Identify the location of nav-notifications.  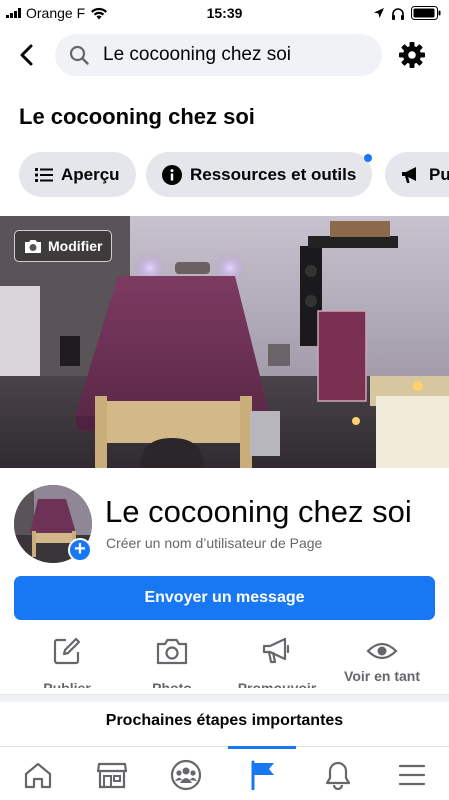
(338, 775).